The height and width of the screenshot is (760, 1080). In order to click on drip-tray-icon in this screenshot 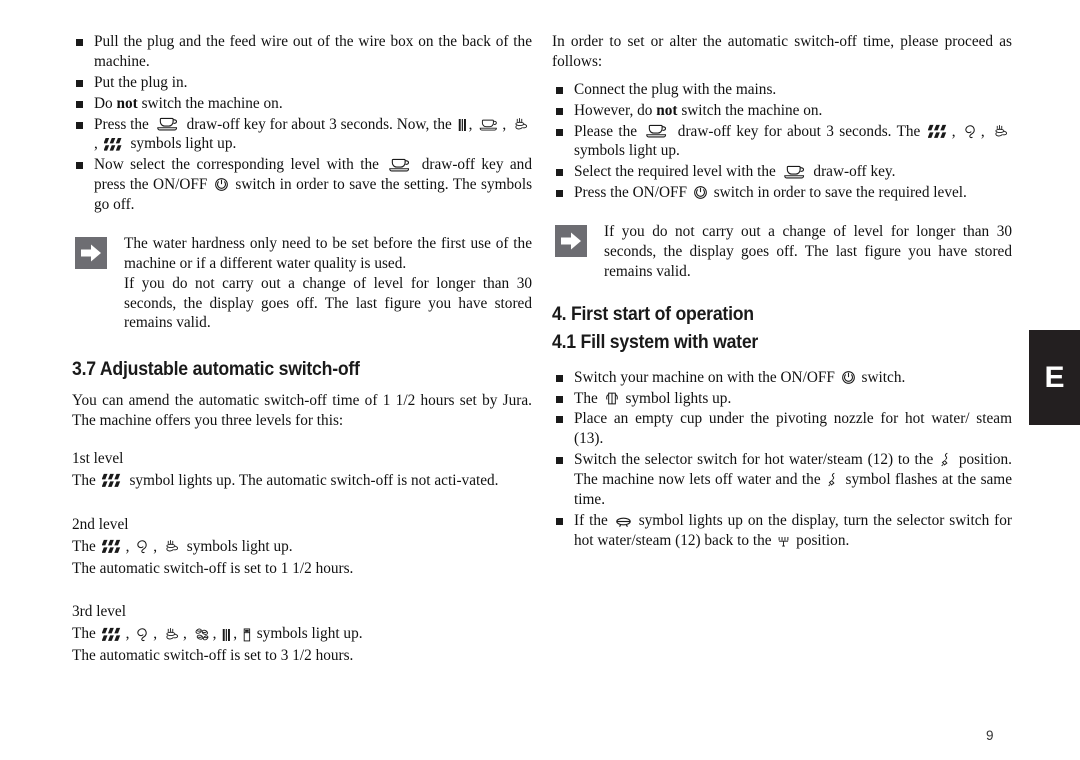, I will do `click(247, 635)`.